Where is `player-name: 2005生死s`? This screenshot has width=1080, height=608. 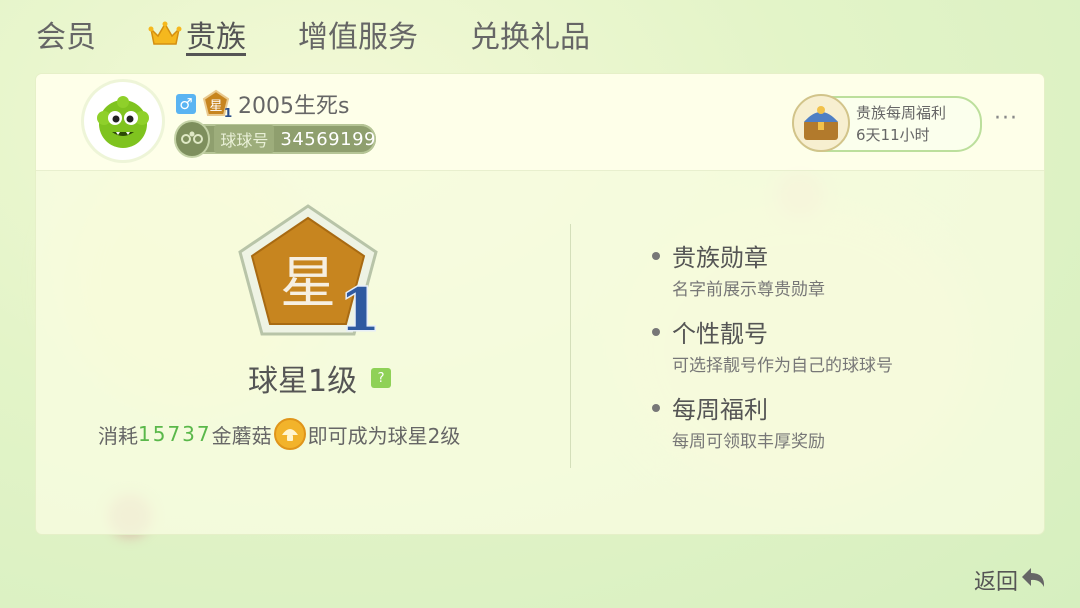
player-name: 2005生死s is located at coordinates (294, 106).